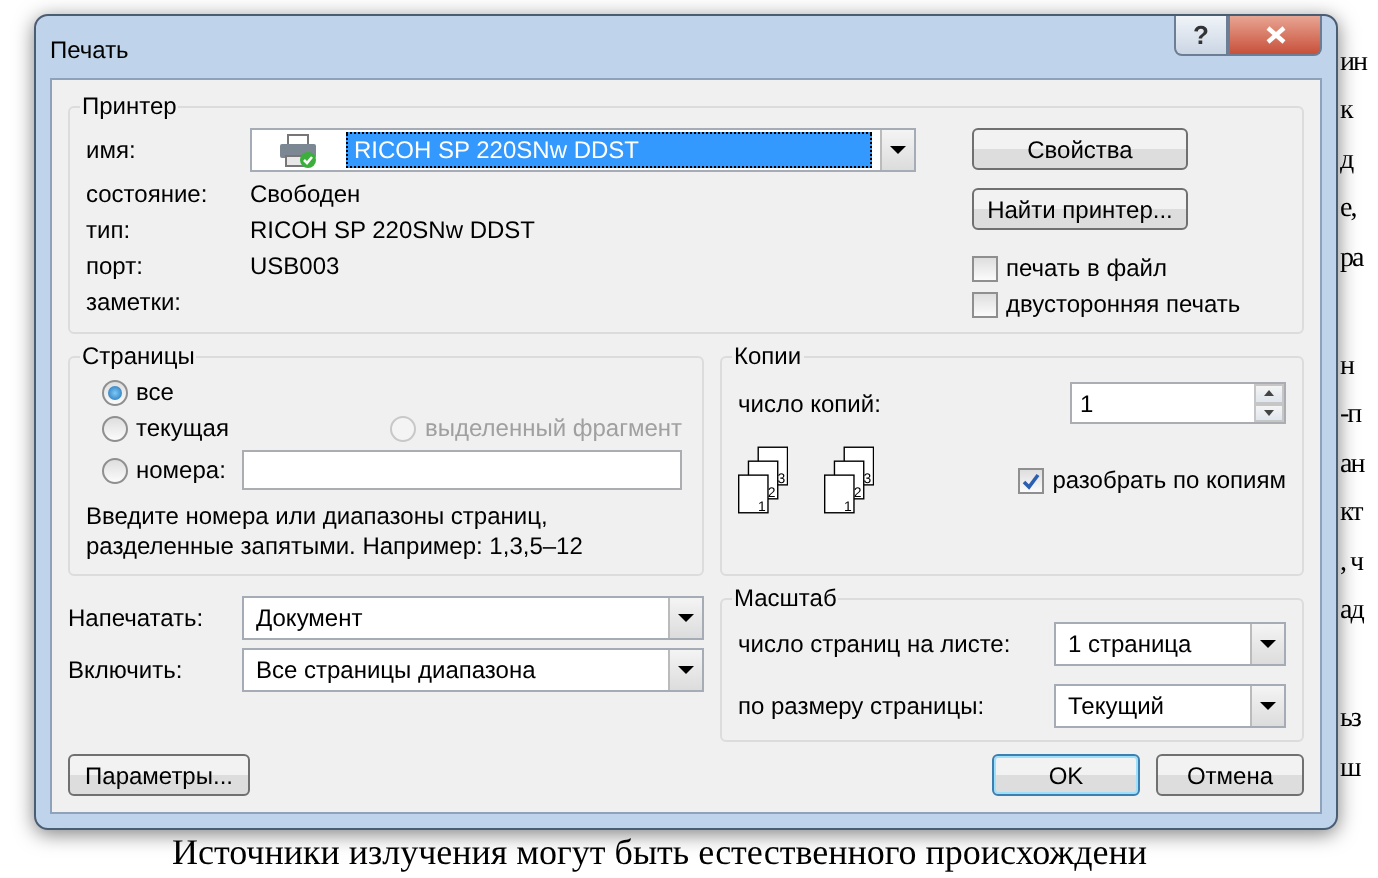 The image size is (1378, 878). What do you see at coordinates (126, 670) in the screenshot?
I see `field-label: Включить:` at bounding box center [126, 670].